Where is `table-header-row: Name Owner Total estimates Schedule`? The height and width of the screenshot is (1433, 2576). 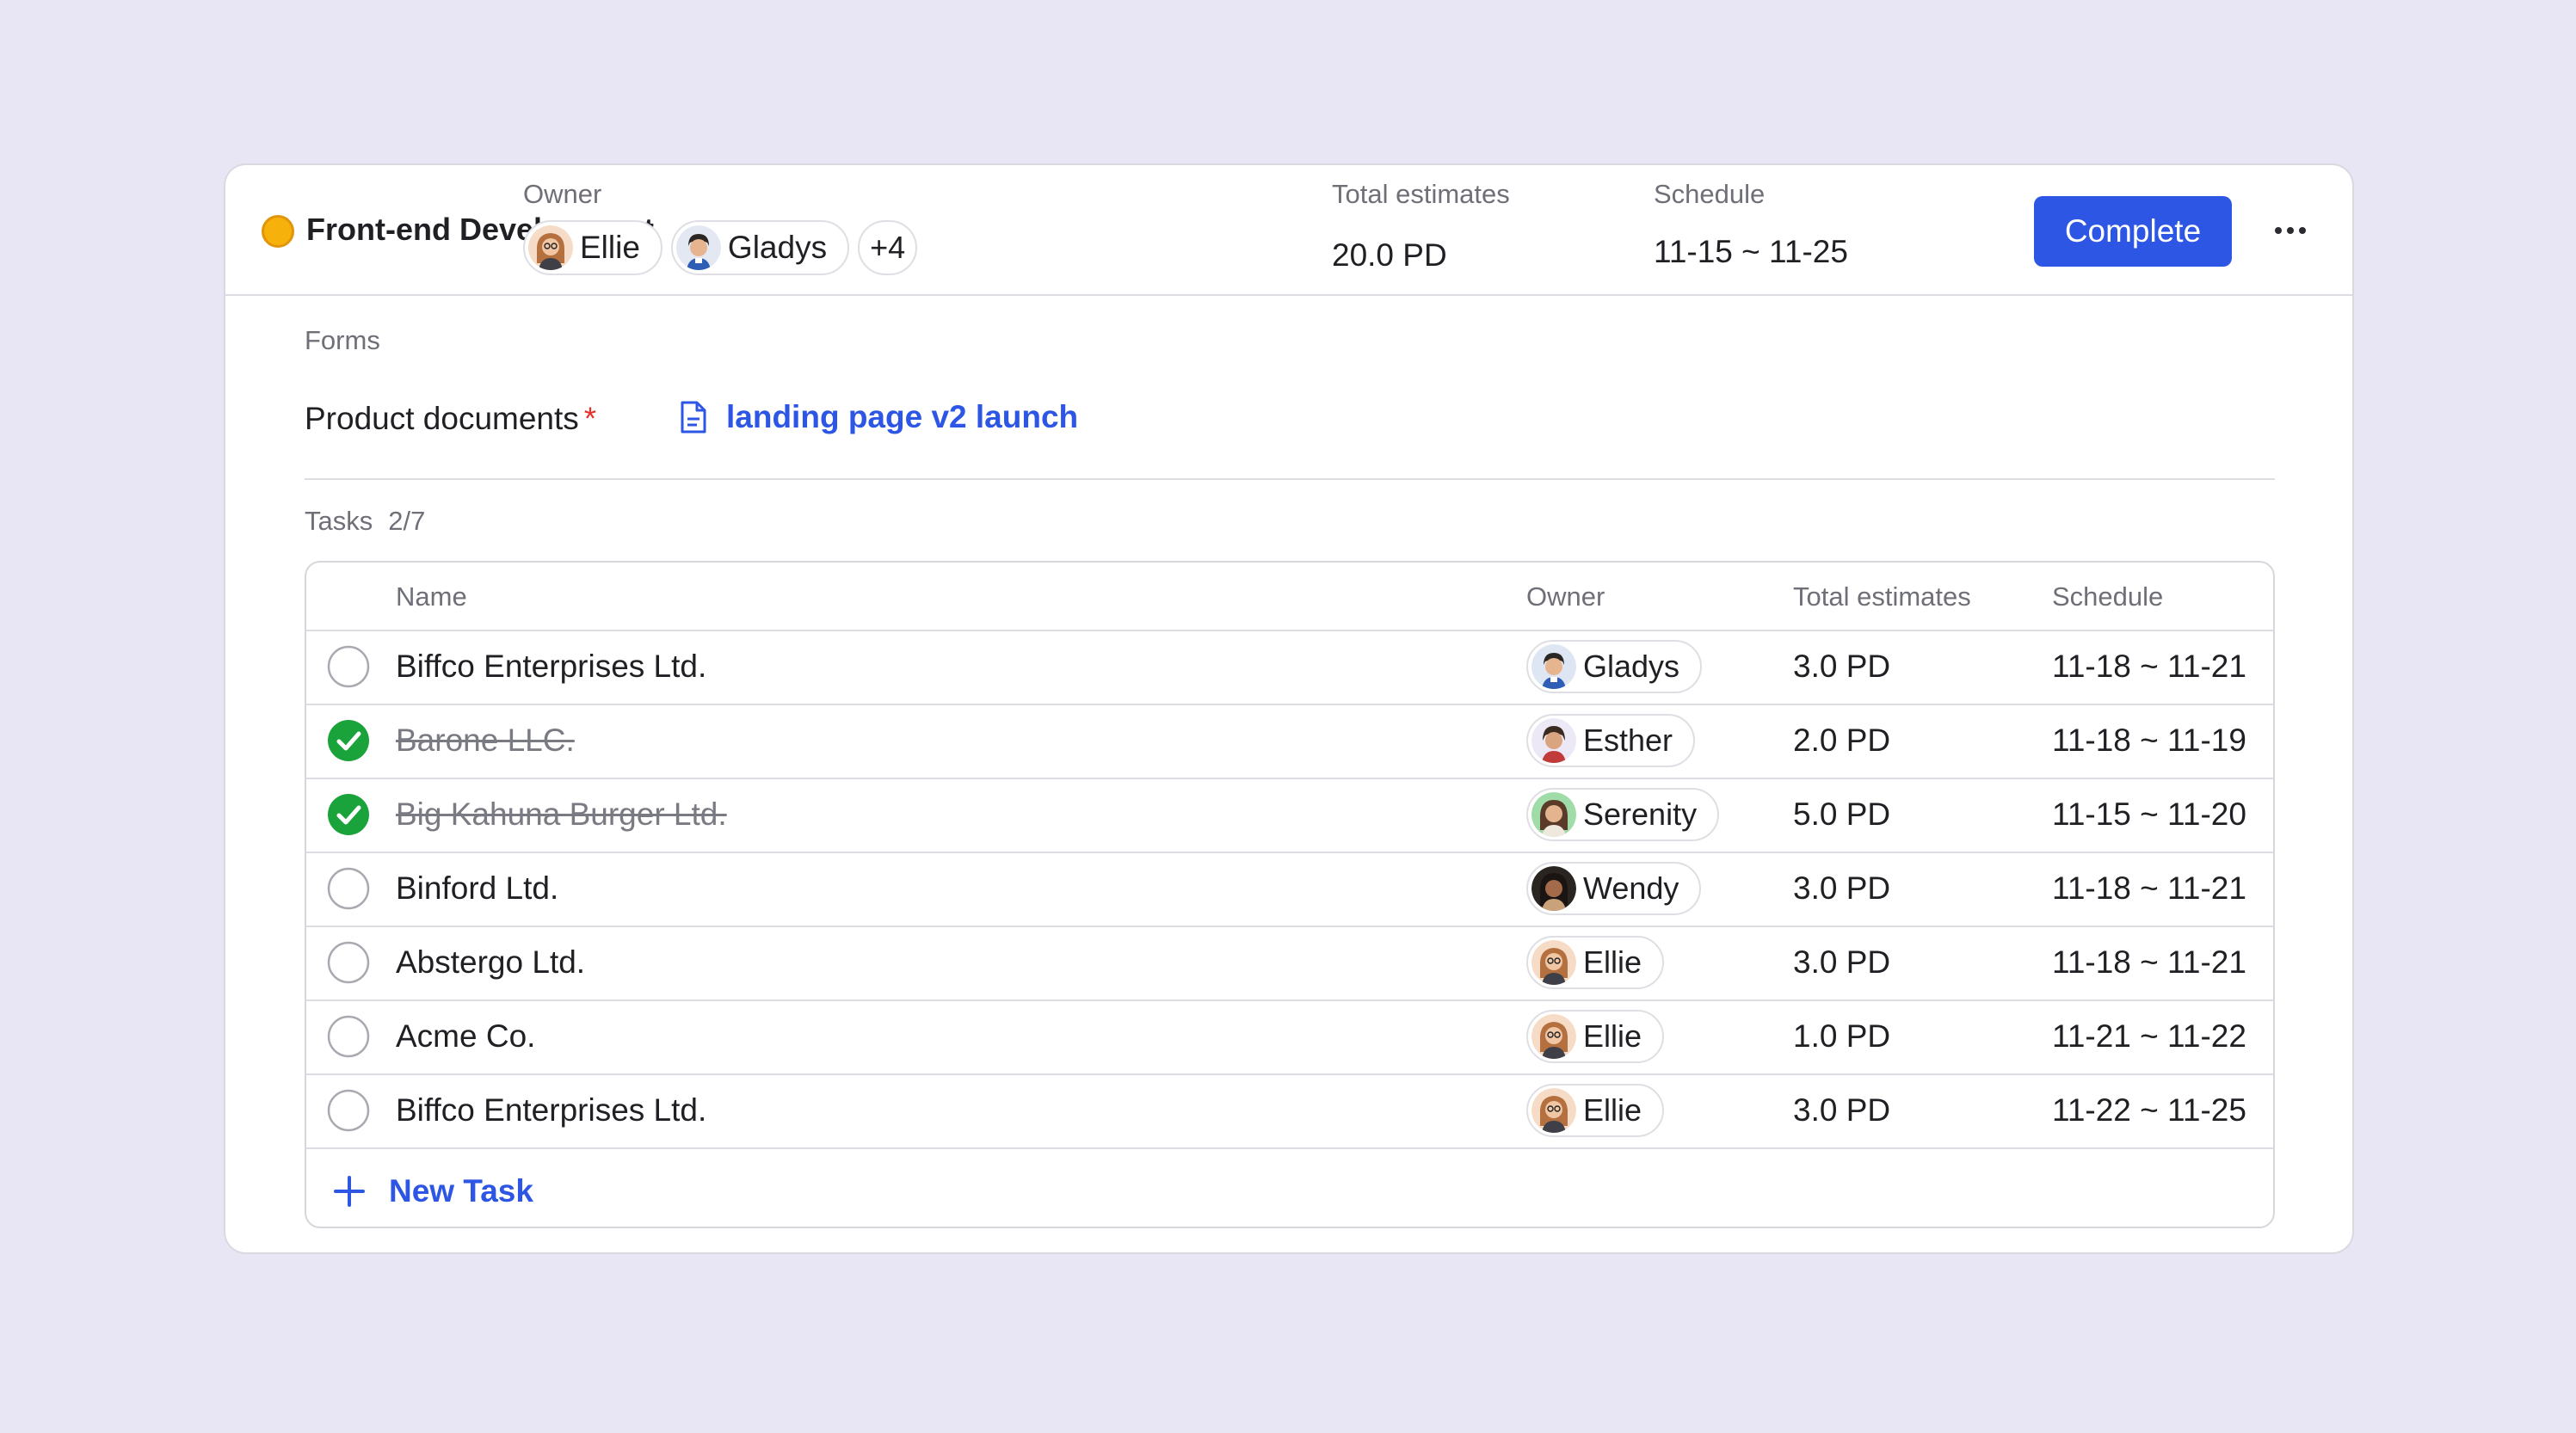 table-header-row: Name Owner Total estimates Schedule is located at coordinates (1289, 597).